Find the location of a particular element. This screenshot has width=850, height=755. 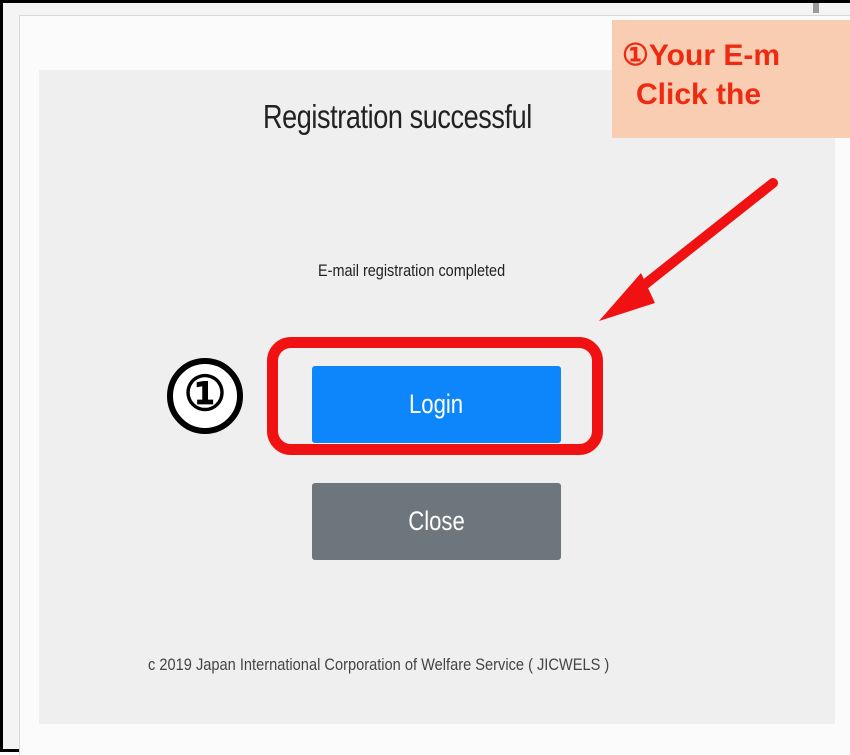

step-one-marker-text: ① is located at coordinates (205, 394).